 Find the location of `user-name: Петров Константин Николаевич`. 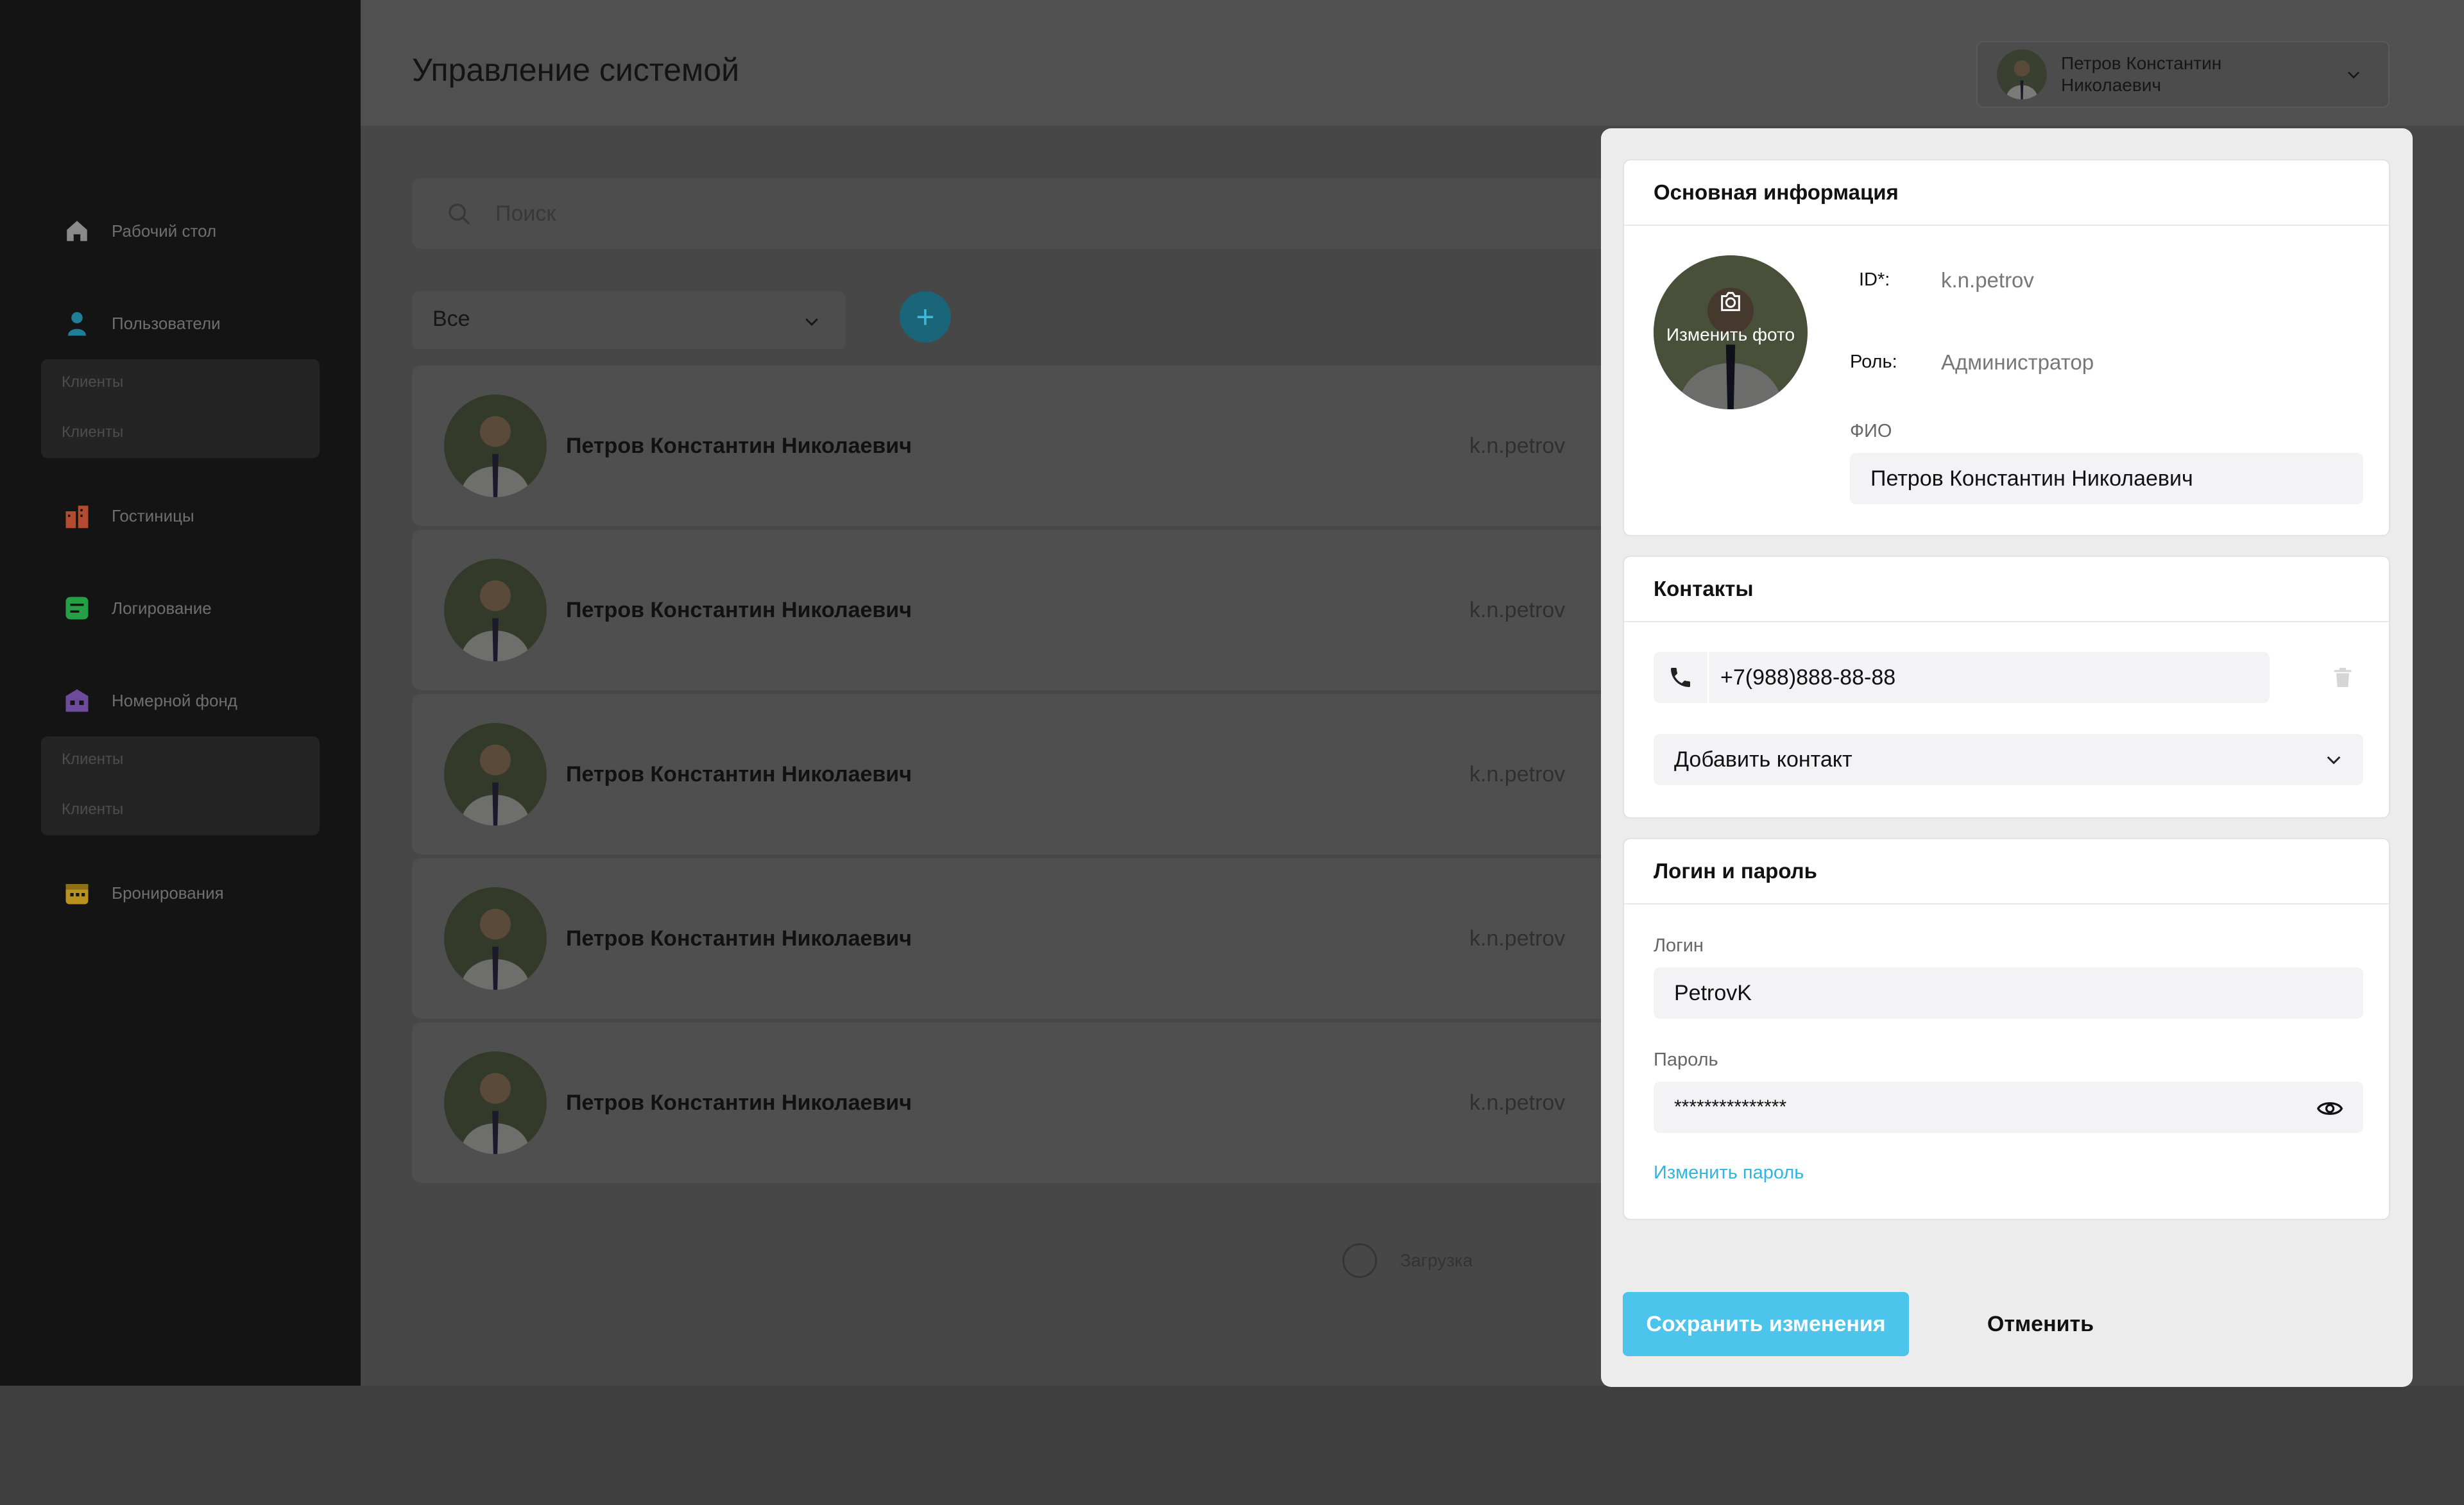

user-name: Петров Константин Николаевич is located at coordinates (2142, 74).